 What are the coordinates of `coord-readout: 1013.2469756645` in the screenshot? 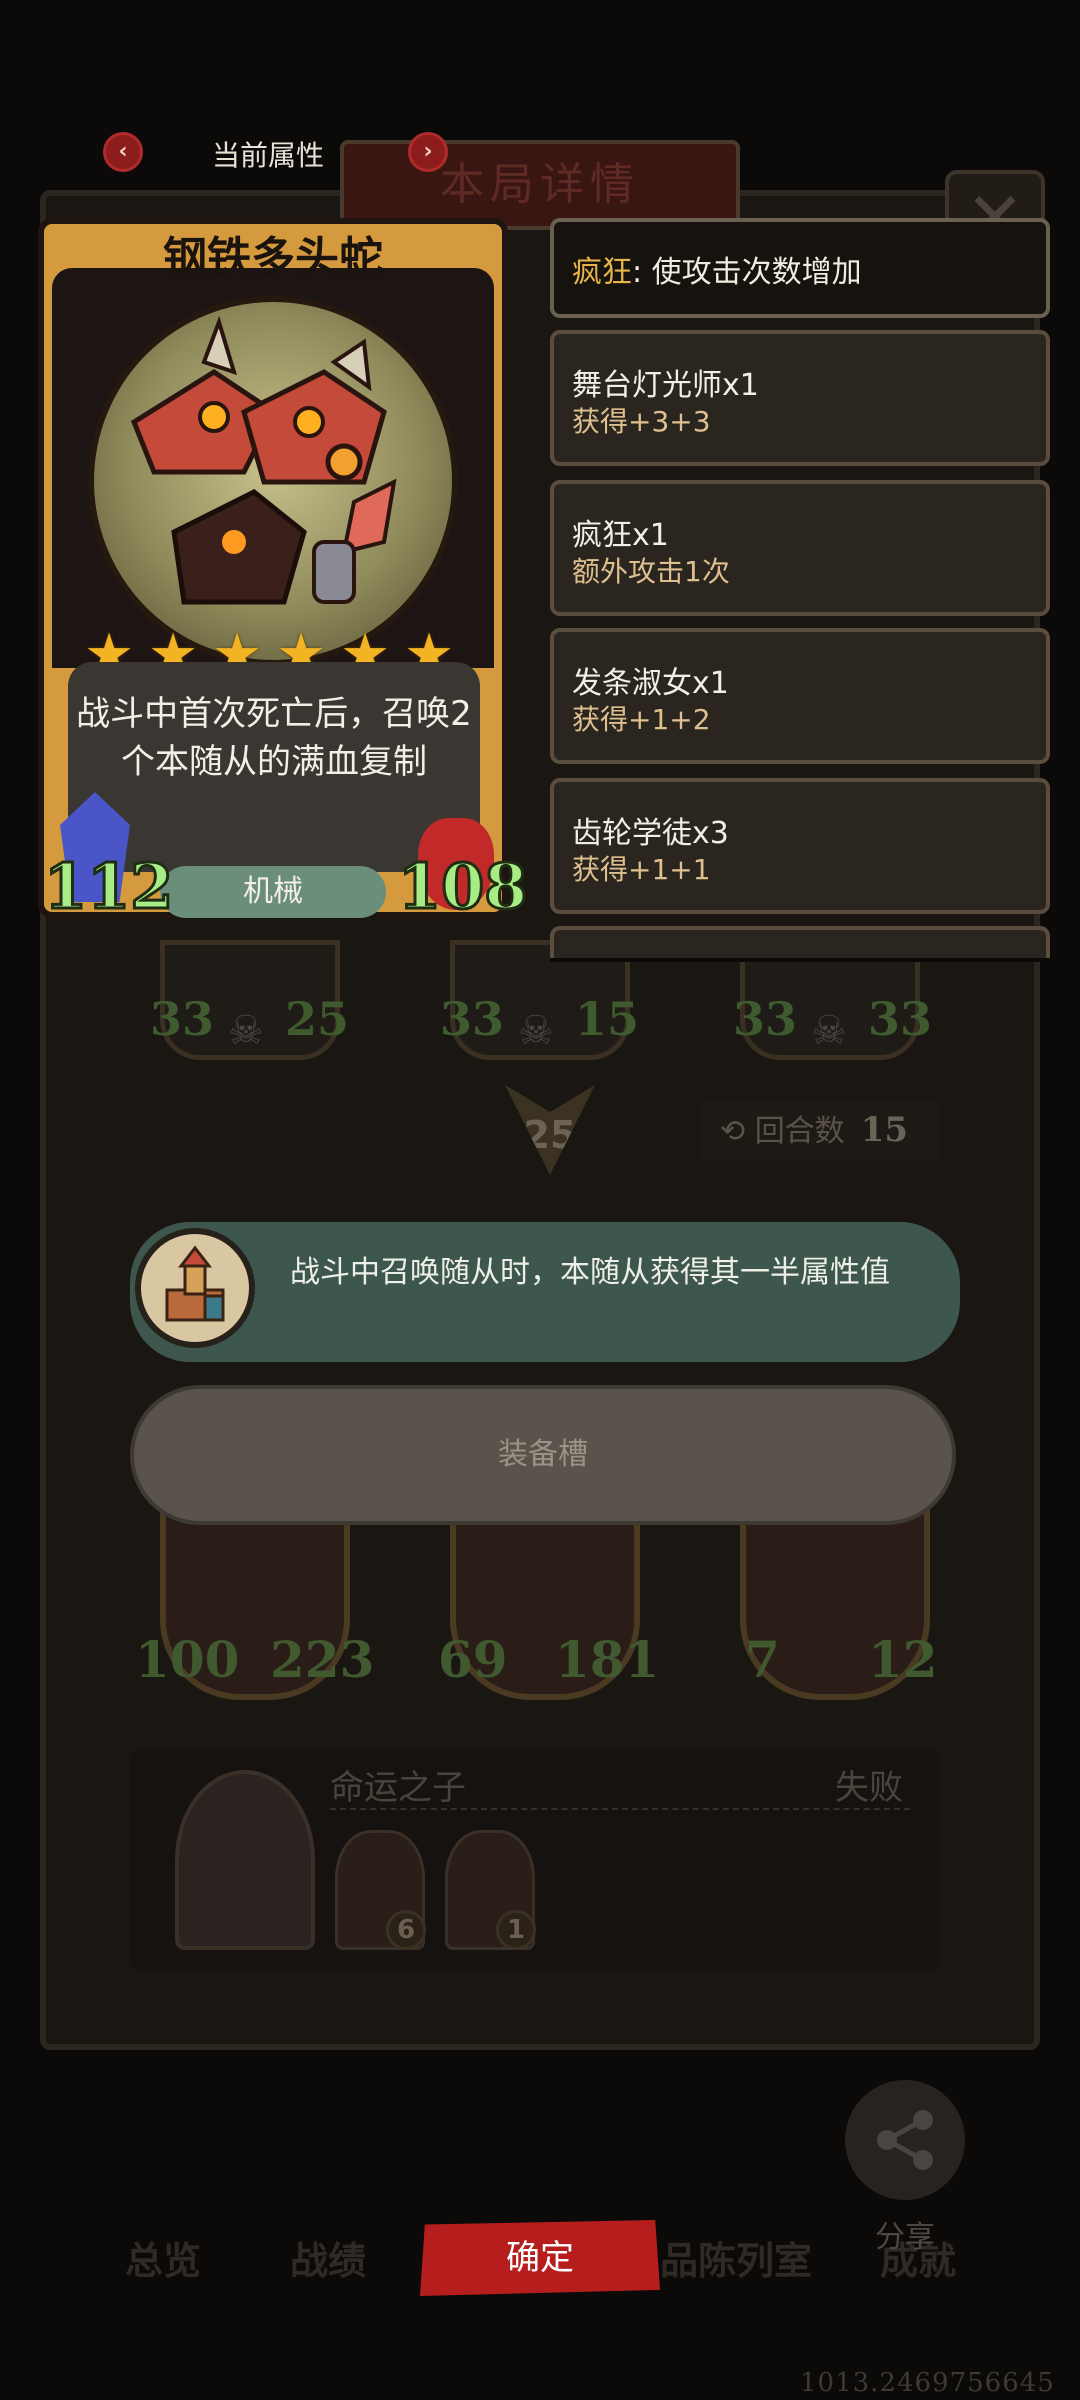 It's located at (927, 2383).